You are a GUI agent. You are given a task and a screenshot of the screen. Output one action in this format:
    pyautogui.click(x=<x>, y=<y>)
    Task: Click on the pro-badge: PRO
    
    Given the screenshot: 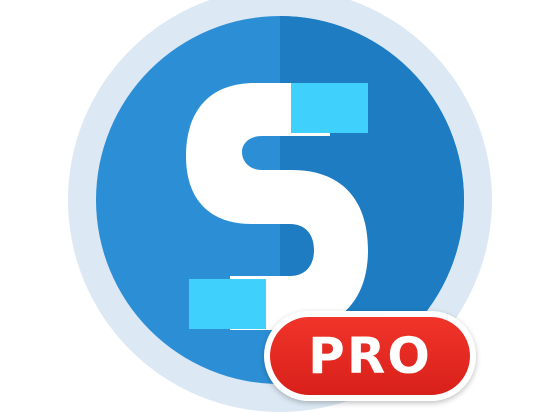 What is the action you would take?
    pyautogui.click(x=370, y=356)
    